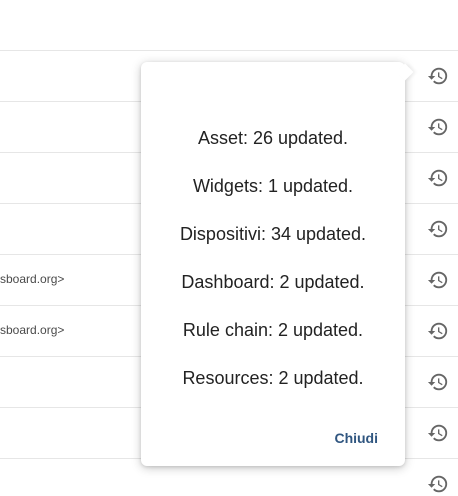 Image resolution: width=458 pixels, height=496 pixels. What do you see at coordinates (273, 138) in the screenshot?
I see `summary-asset: Asset: 26 updated.` at bounding box center [273, 138].